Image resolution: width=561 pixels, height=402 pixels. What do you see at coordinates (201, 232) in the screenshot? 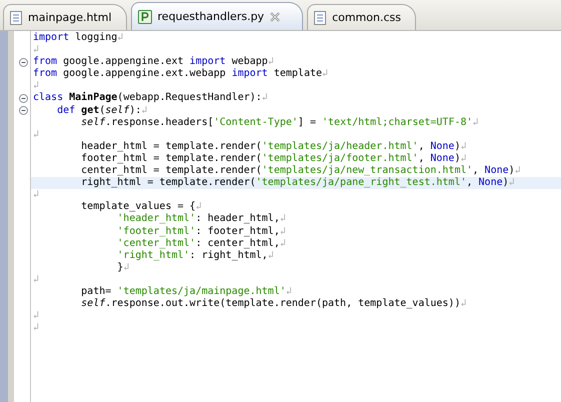
I see `code-line: 'footer_html': footer_html,↲` at bounding box center [201, 232].